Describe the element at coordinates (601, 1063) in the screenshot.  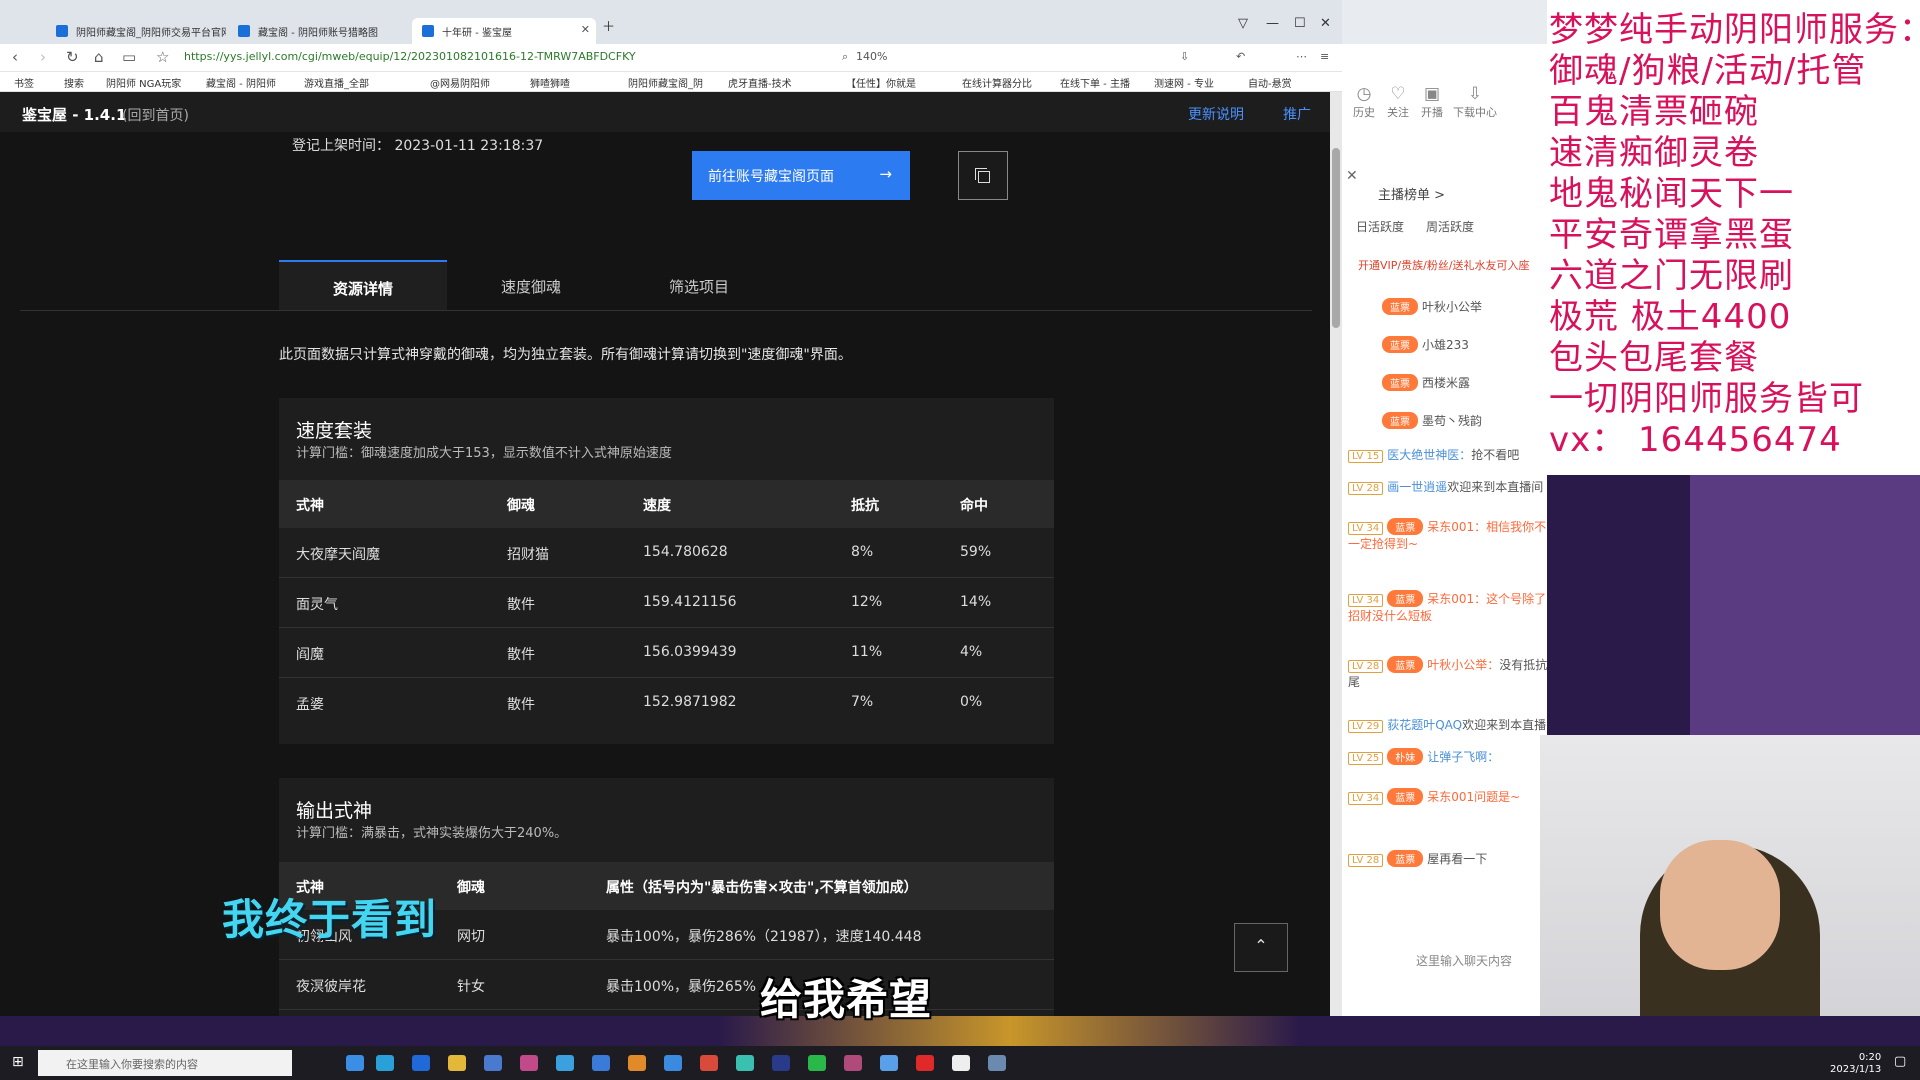
I see `app-mail-icon` at that location.